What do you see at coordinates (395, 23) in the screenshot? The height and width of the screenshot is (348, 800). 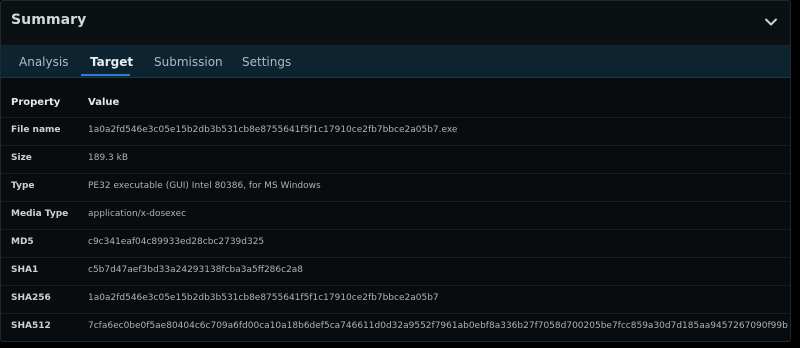 I see `panel-header: Summary` at bounding box center [395, 23].